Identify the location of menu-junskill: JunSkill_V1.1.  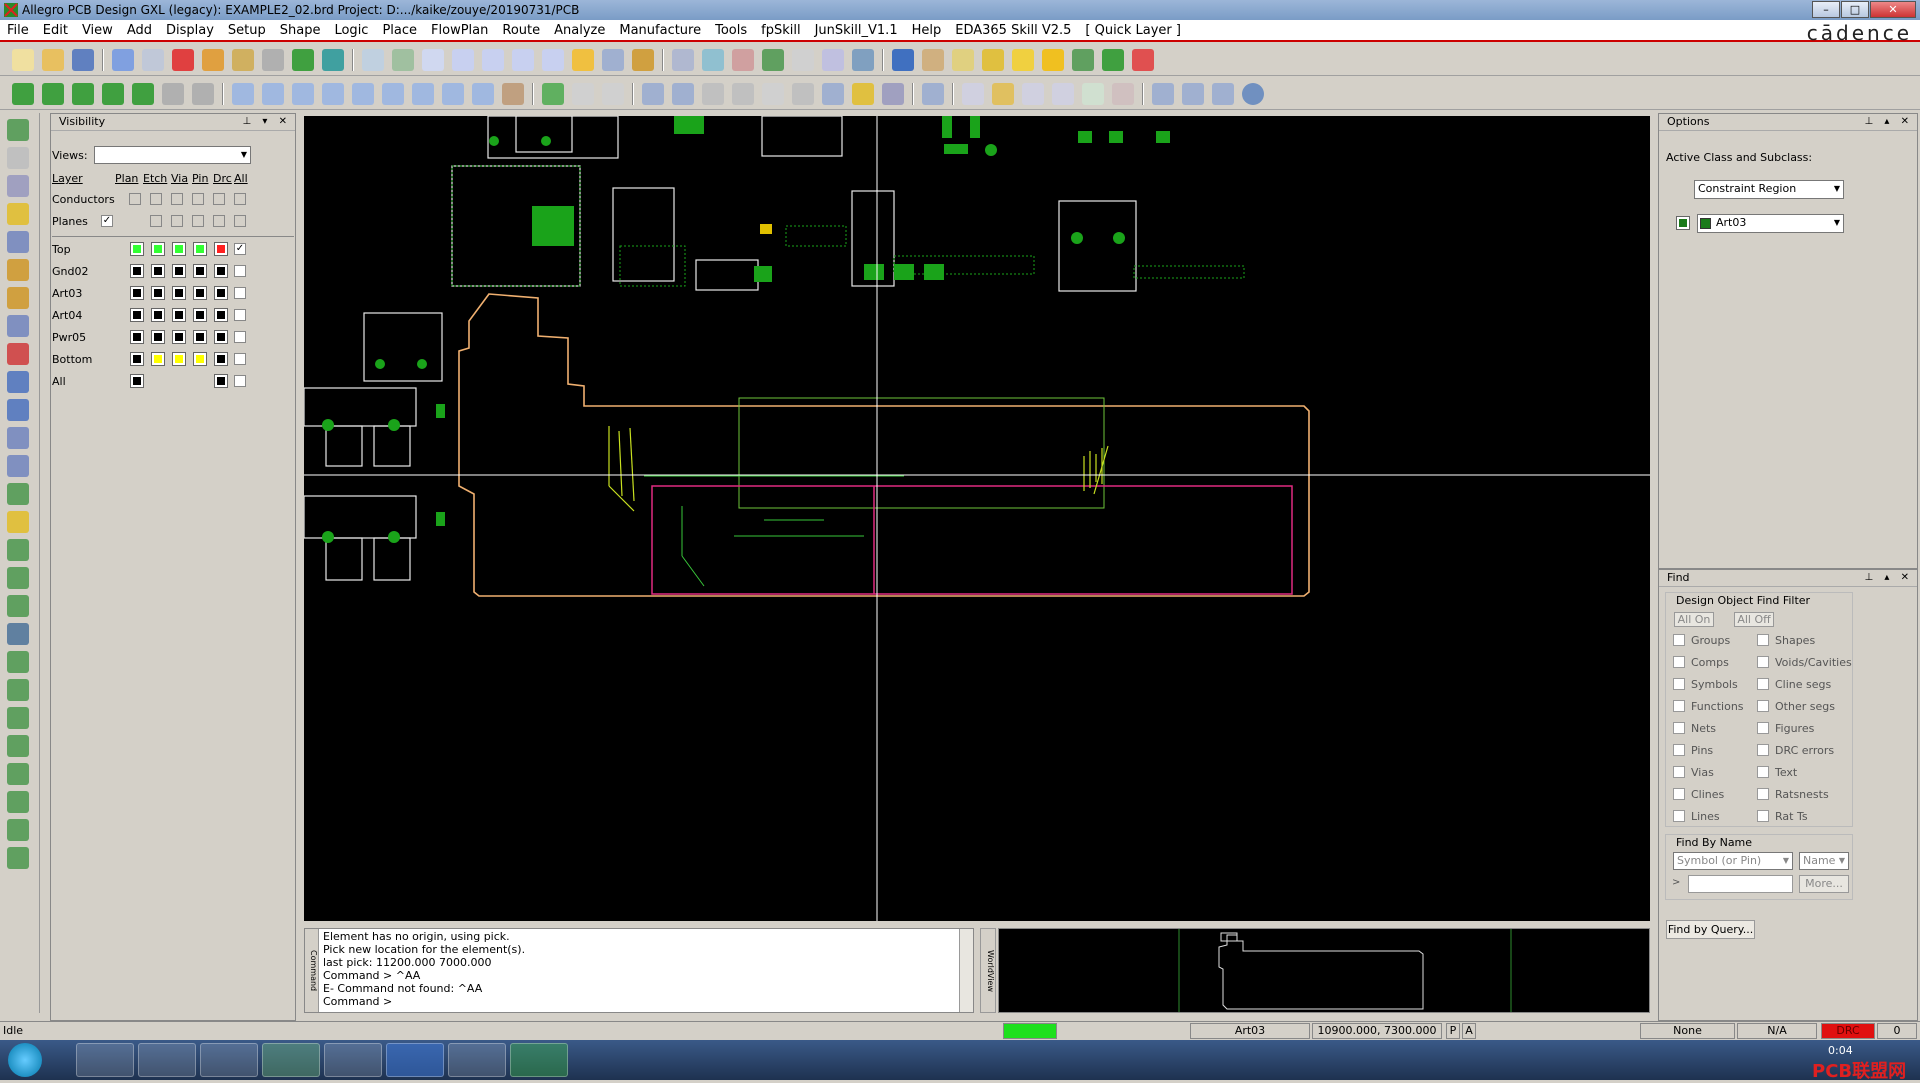
(856, 30).